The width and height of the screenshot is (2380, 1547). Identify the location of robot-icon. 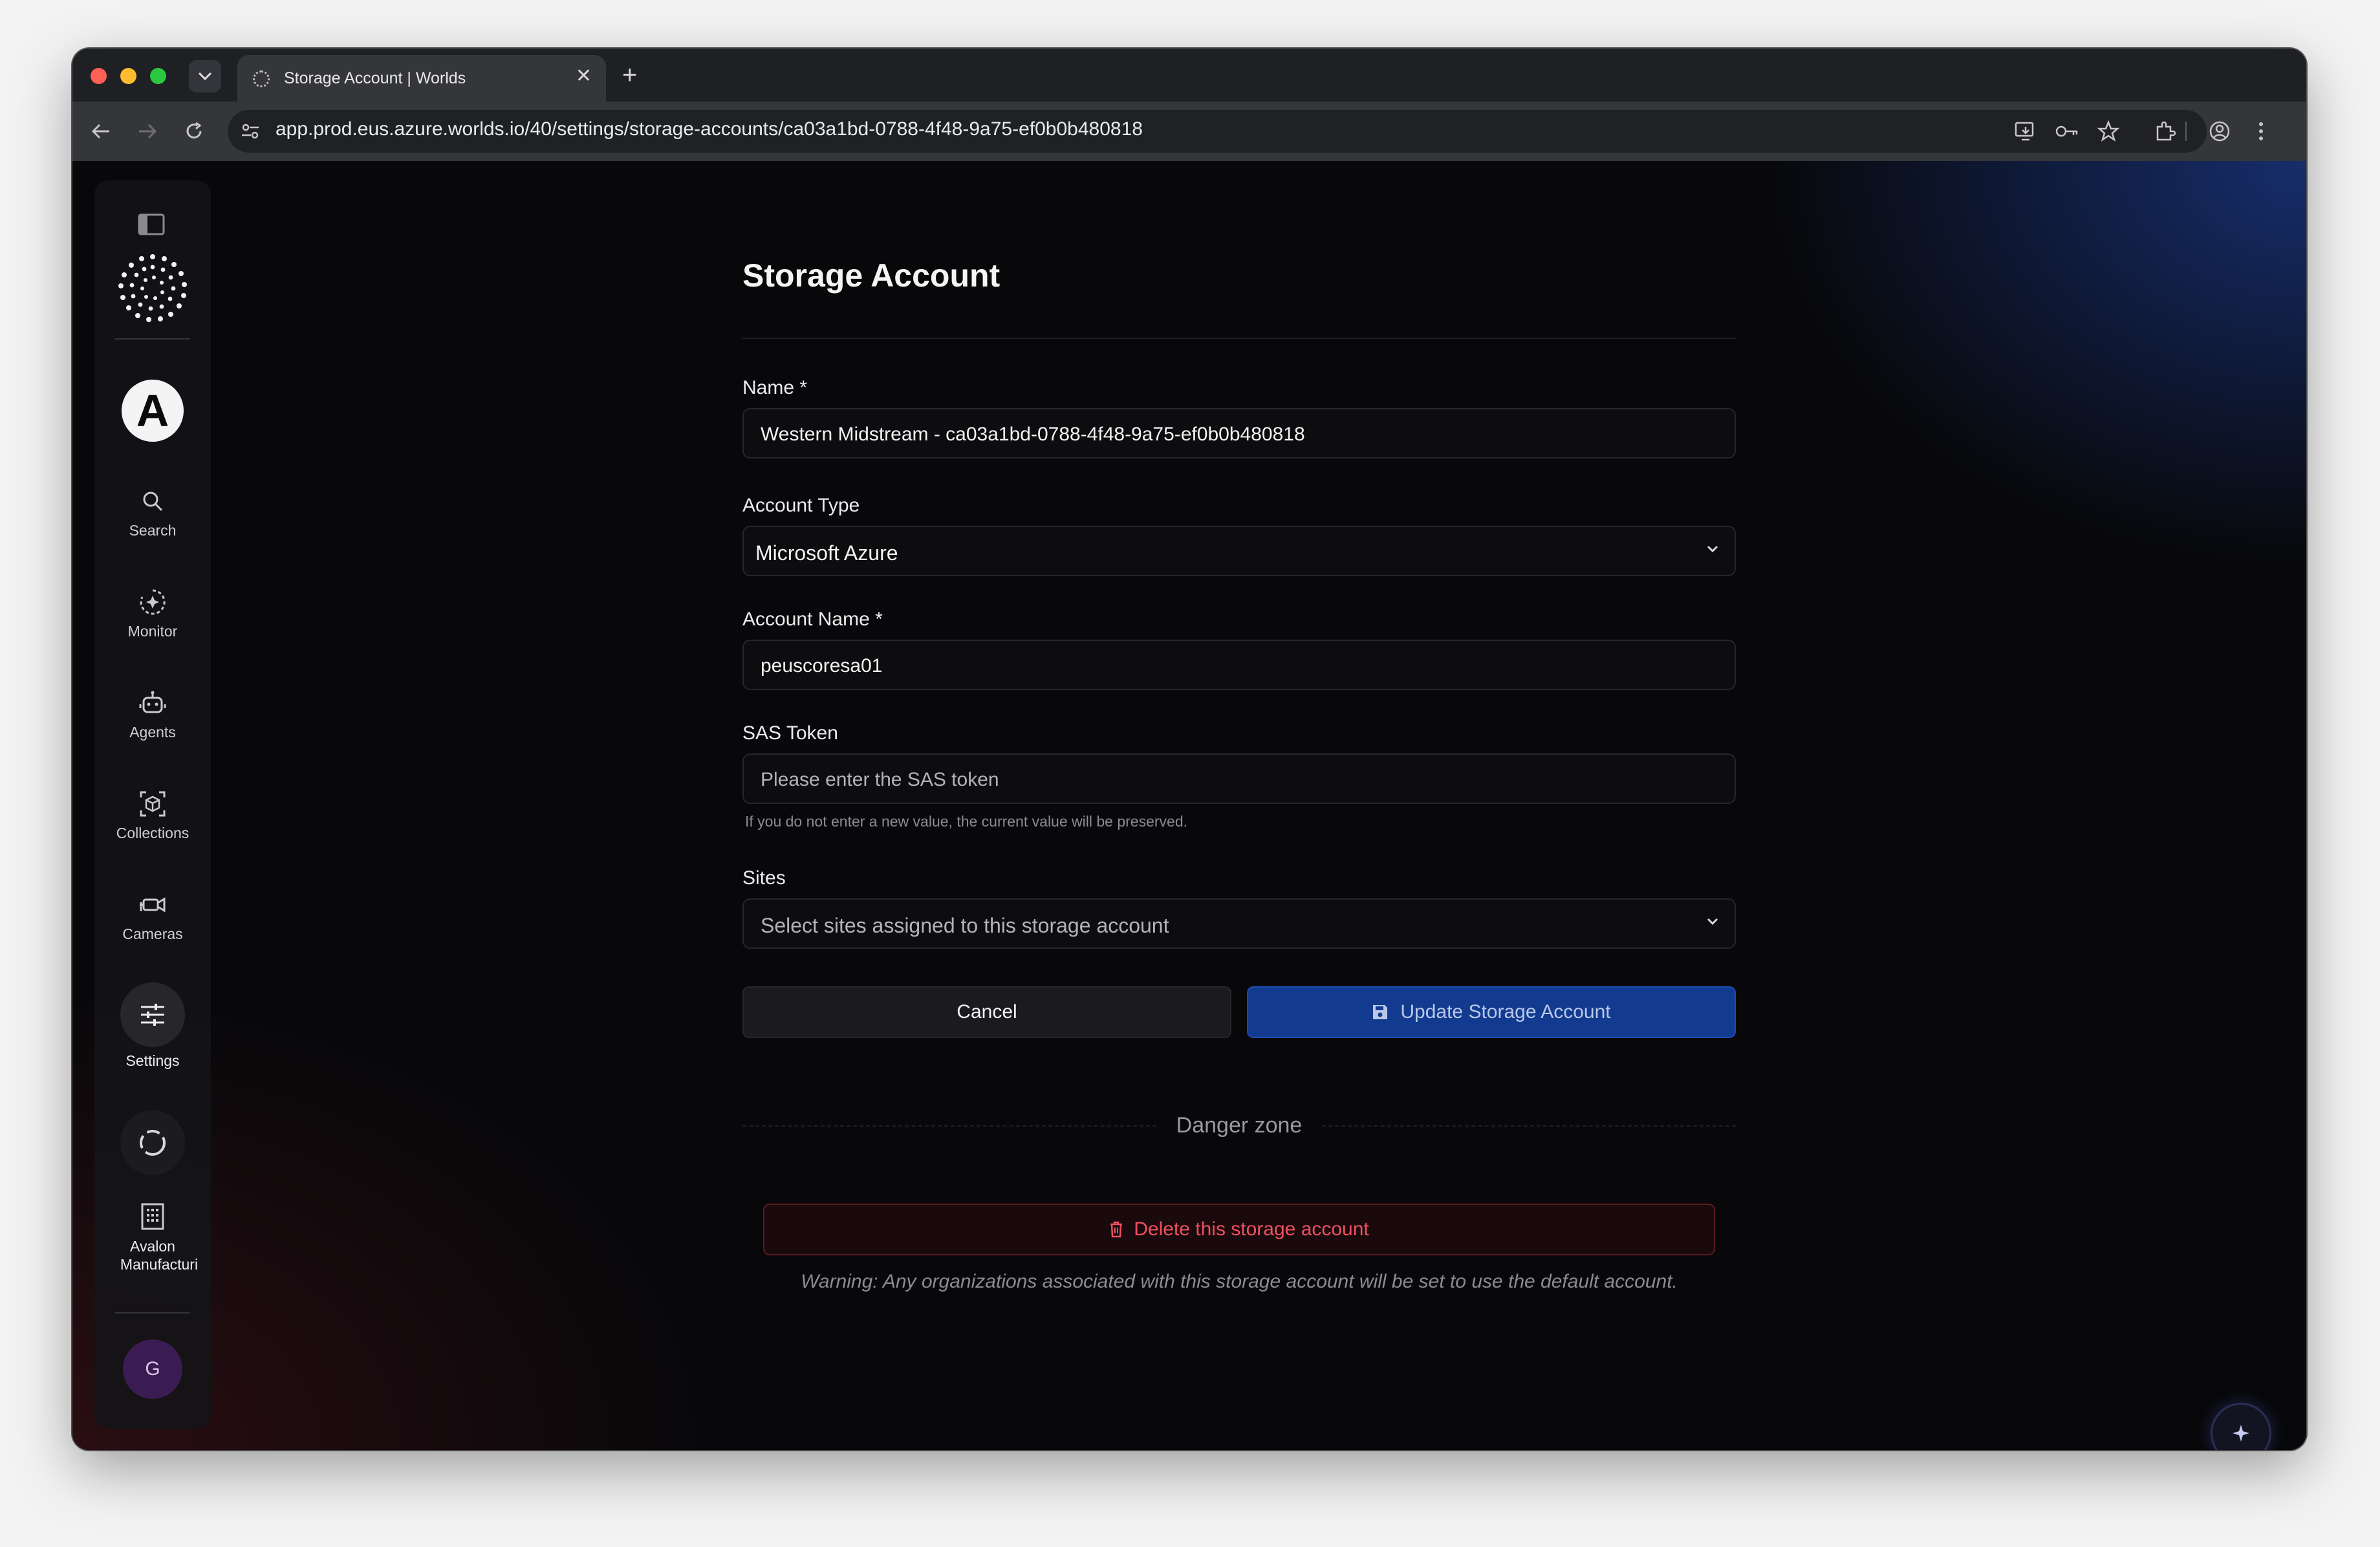
(152, 703).